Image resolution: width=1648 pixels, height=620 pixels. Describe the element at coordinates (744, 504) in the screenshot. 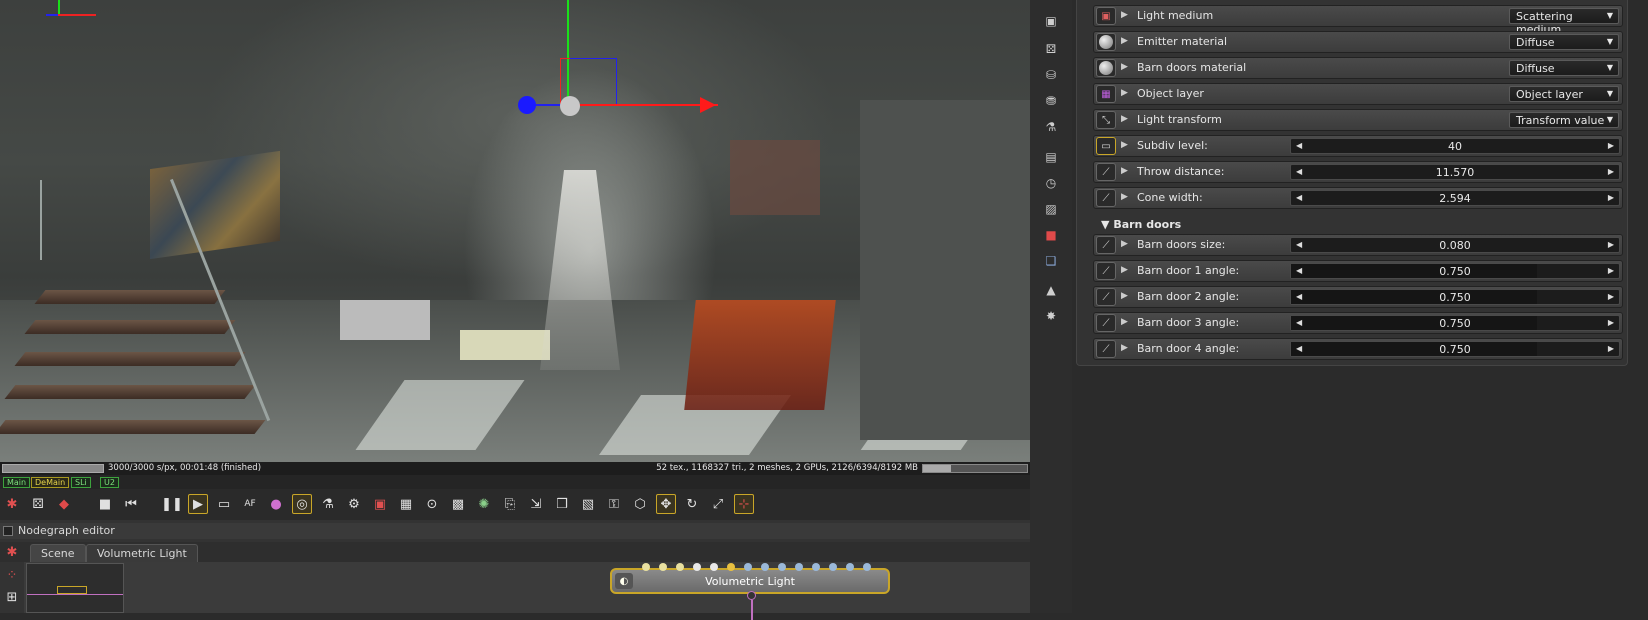

I see `axis-icon: ⊹` at that location.